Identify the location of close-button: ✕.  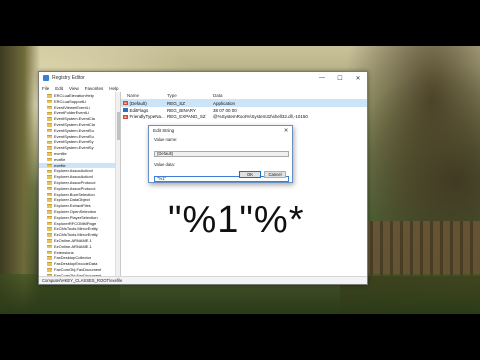
(358, 78).